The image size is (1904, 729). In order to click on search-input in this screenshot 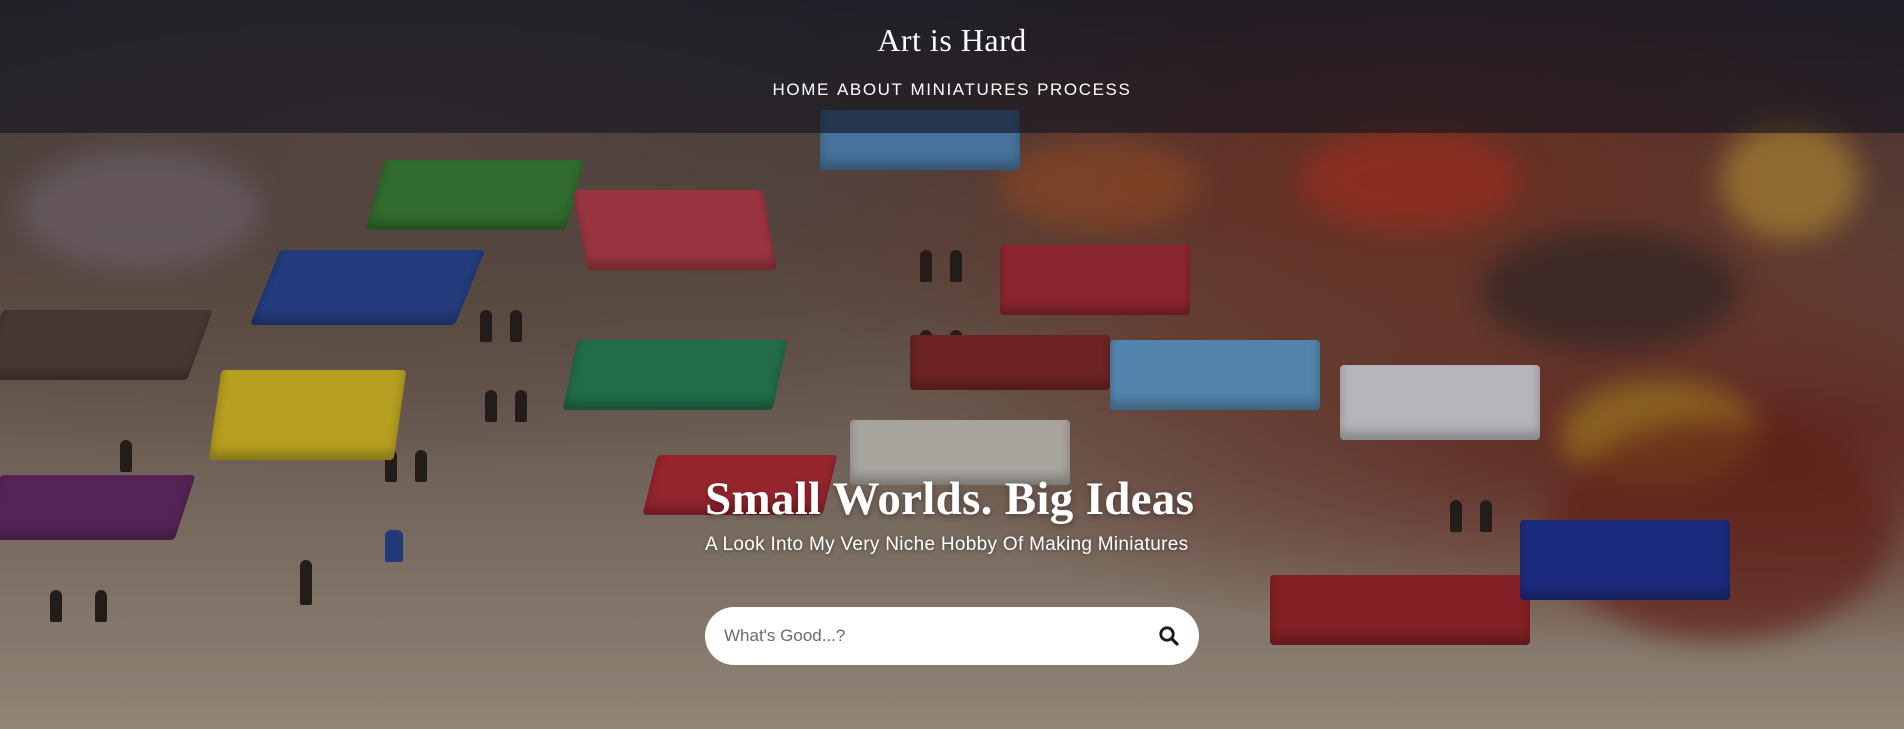, I will do `click(924, 636)`.